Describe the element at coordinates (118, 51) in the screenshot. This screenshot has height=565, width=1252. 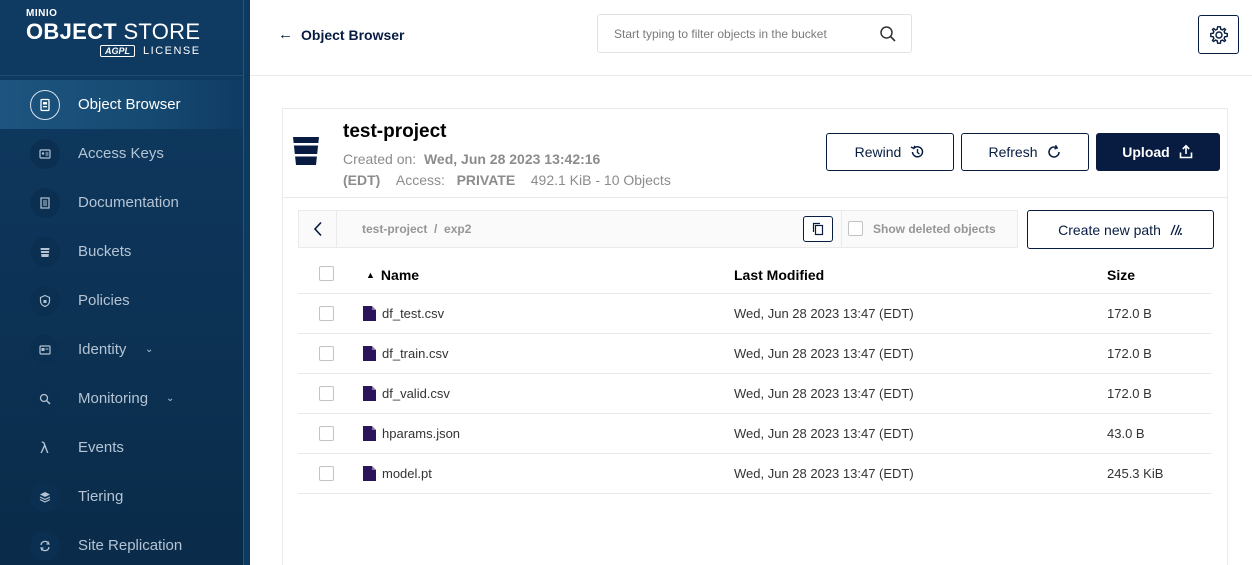
I see `agpl-badge: AGPL` at that location.